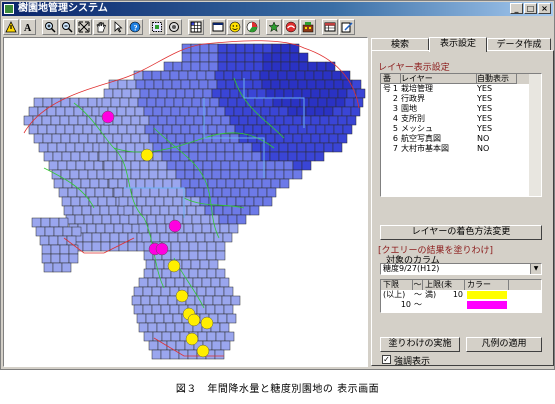 The height and width of the screenshot is (404, 555). Describe the element at coordinates (444, 305) in the screenshot. I see `range-upper` at that location.